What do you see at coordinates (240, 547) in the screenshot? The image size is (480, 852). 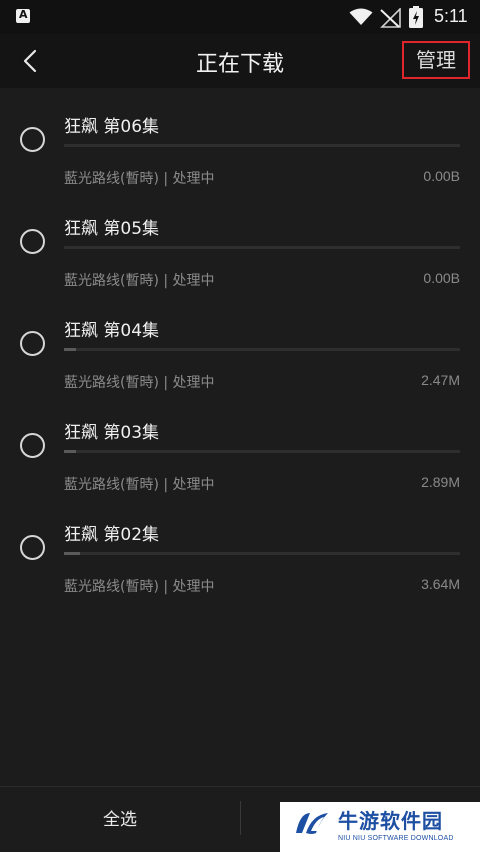 I see `download-item: 狂飙 第02集 藍光路线(暫時) | 处理中 3.64M` at bounding box center [240, 547].